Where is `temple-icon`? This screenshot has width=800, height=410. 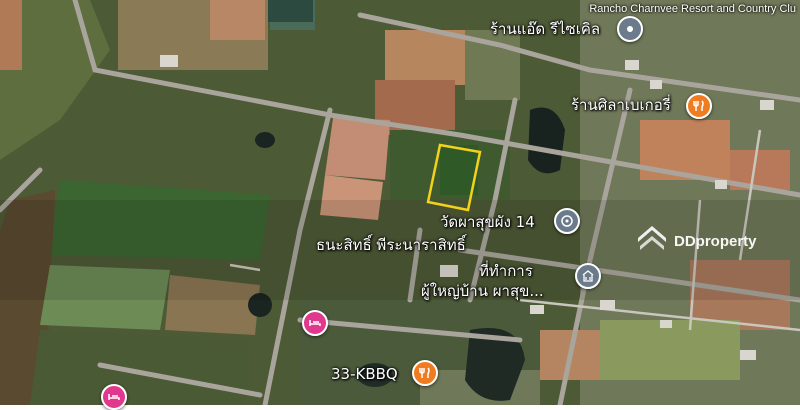 temple-icon is located at coordinates (567, 221).